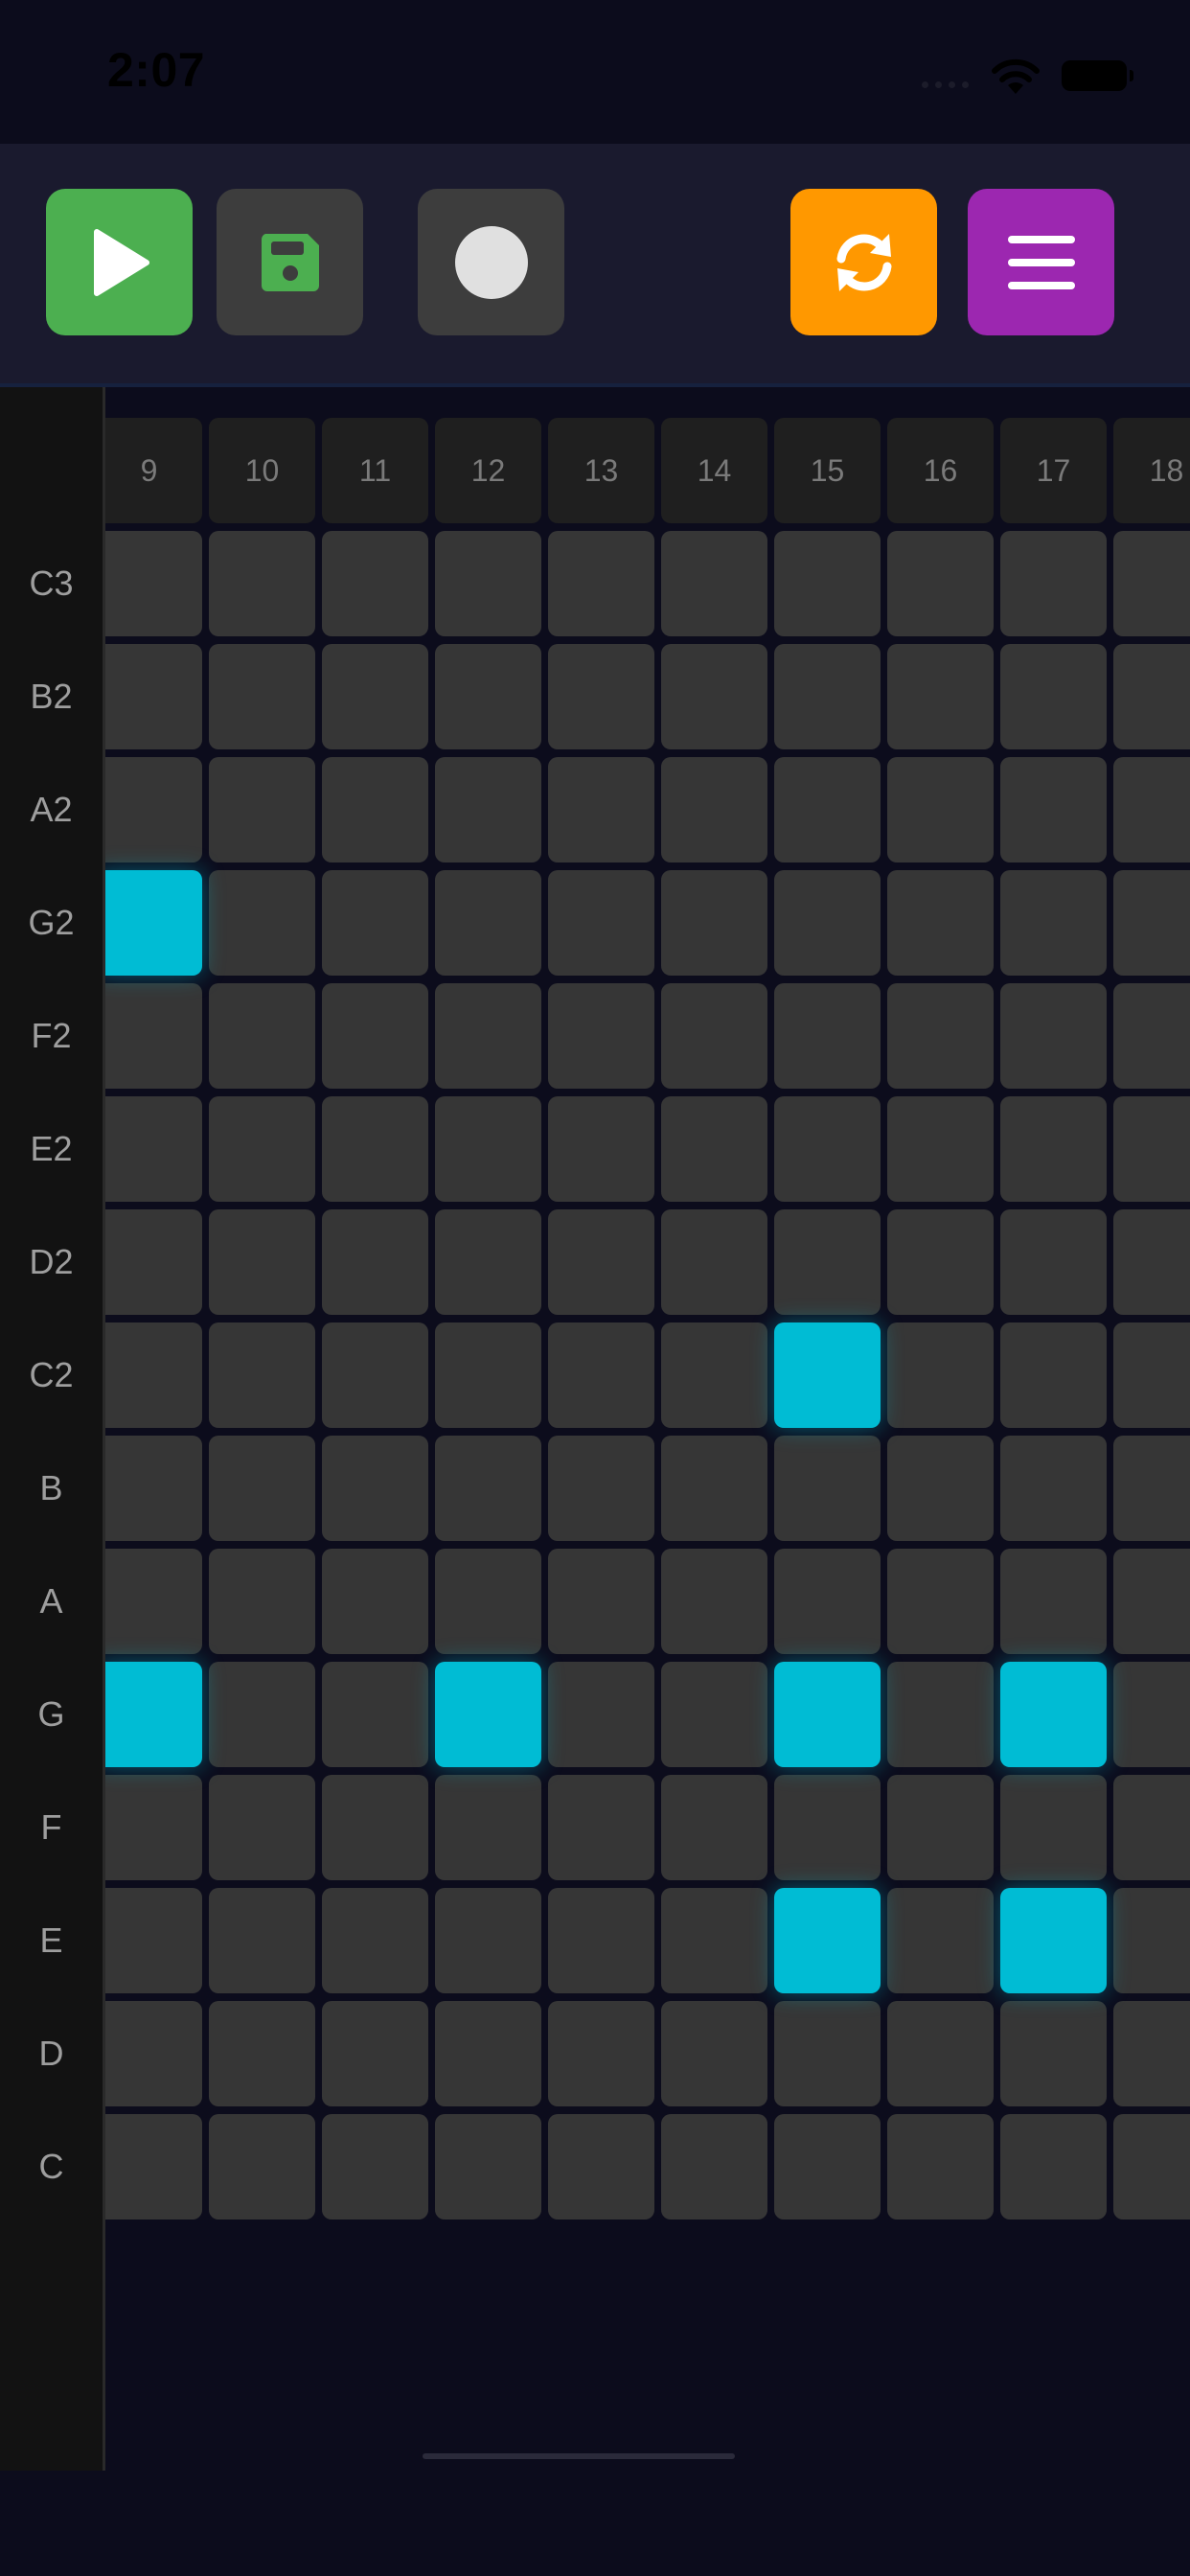 This screenshot has height=2576, width=1190. What do you see at coordinates (120, 262) in the screenshot?
I see `play-button` at bounding box center [120, 262].